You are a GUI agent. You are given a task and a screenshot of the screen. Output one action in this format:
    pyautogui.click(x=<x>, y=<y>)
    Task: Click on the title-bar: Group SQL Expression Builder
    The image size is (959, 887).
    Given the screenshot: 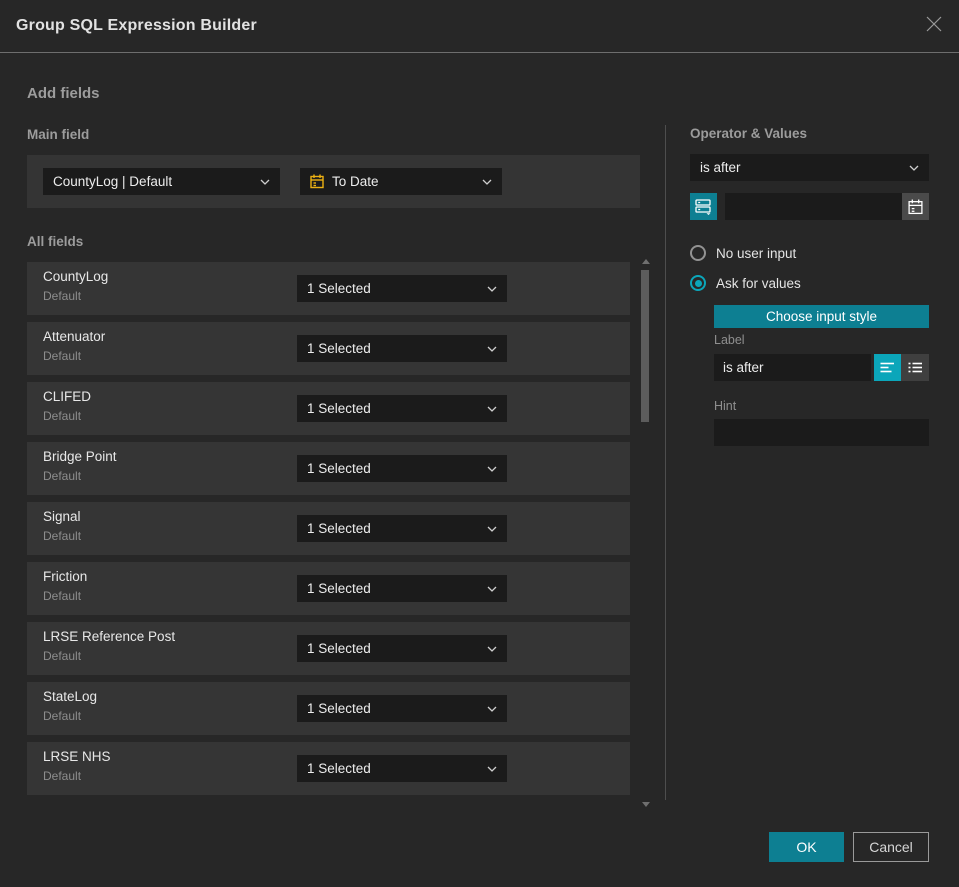 What is the action you would take?
    pyautogui.click(x=479, y=26)
    